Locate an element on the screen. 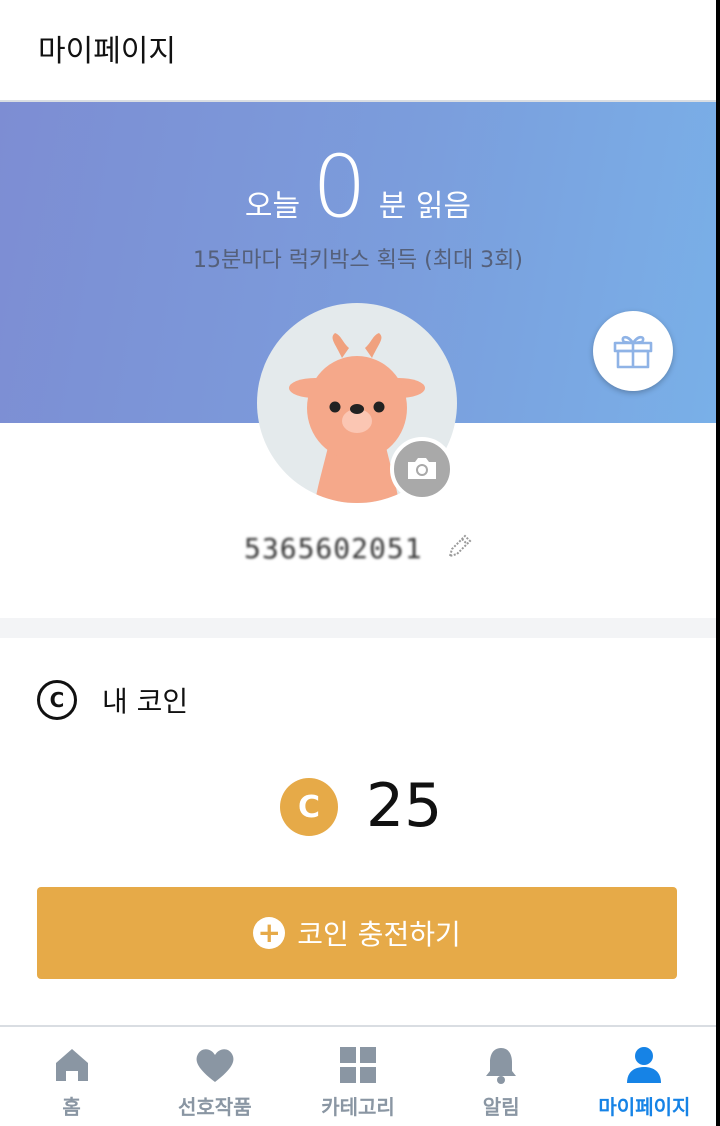  my-coin-label: 내 코인 is located at coordinates (145, 701).